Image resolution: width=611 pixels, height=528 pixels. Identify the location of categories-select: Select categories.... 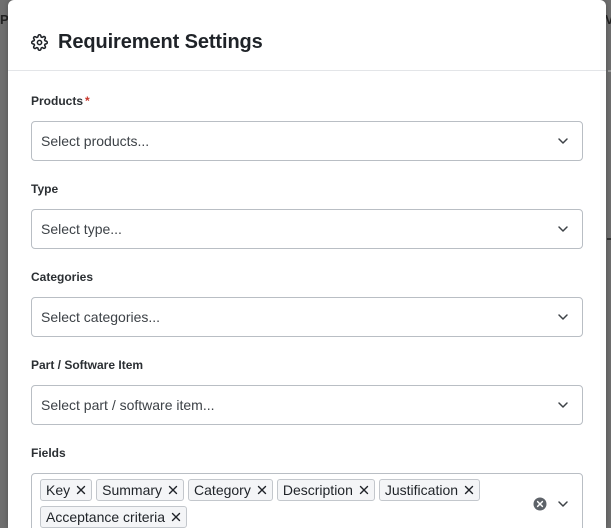
(307, 317).